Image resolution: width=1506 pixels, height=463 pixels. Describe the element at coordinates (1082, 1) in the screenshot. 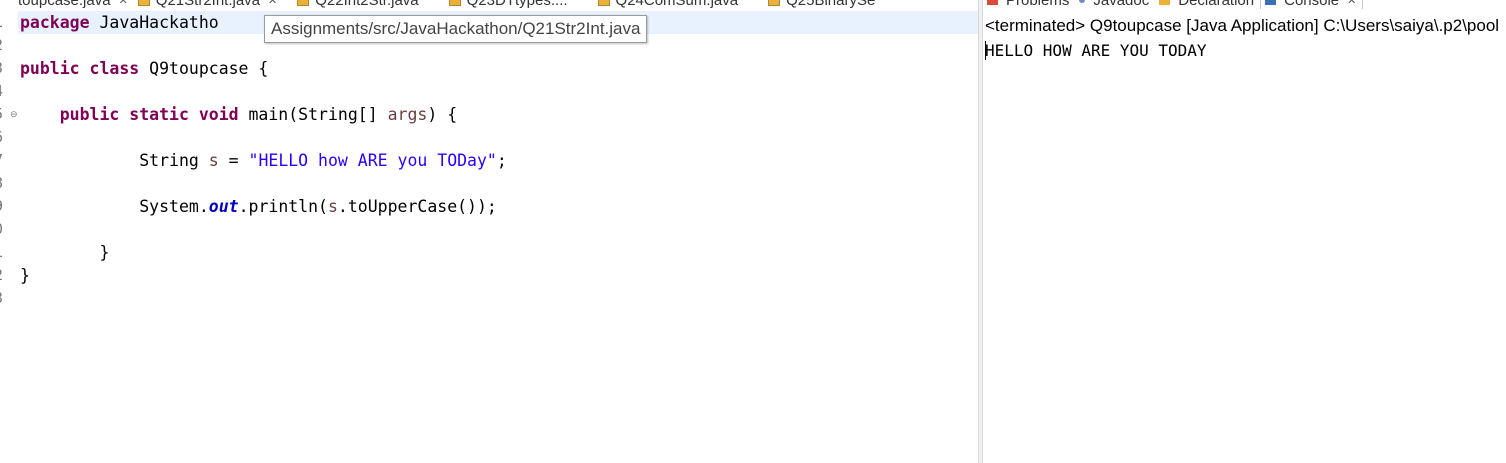

I see `javadoc-icon` at that location.